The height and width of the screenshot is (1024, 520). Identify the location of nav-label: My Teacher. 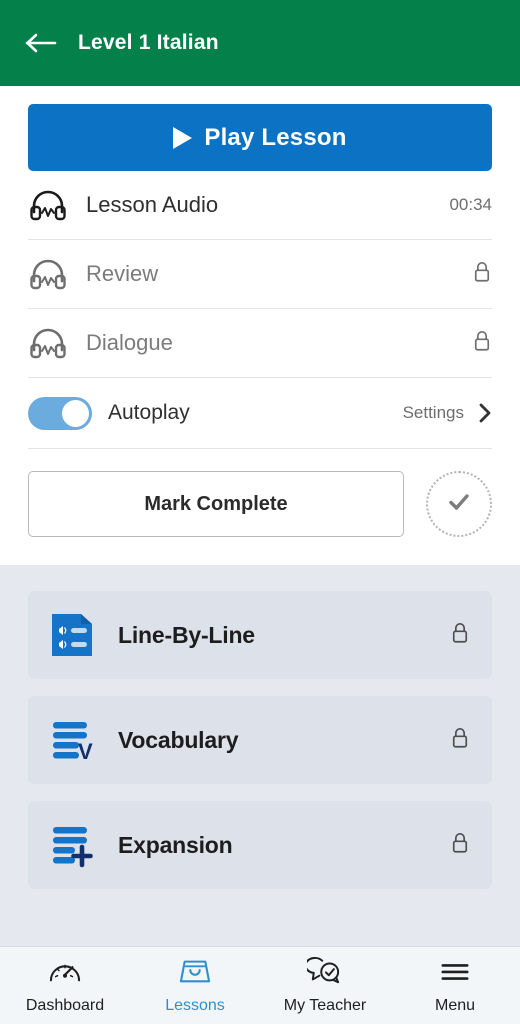
(325, 1005).